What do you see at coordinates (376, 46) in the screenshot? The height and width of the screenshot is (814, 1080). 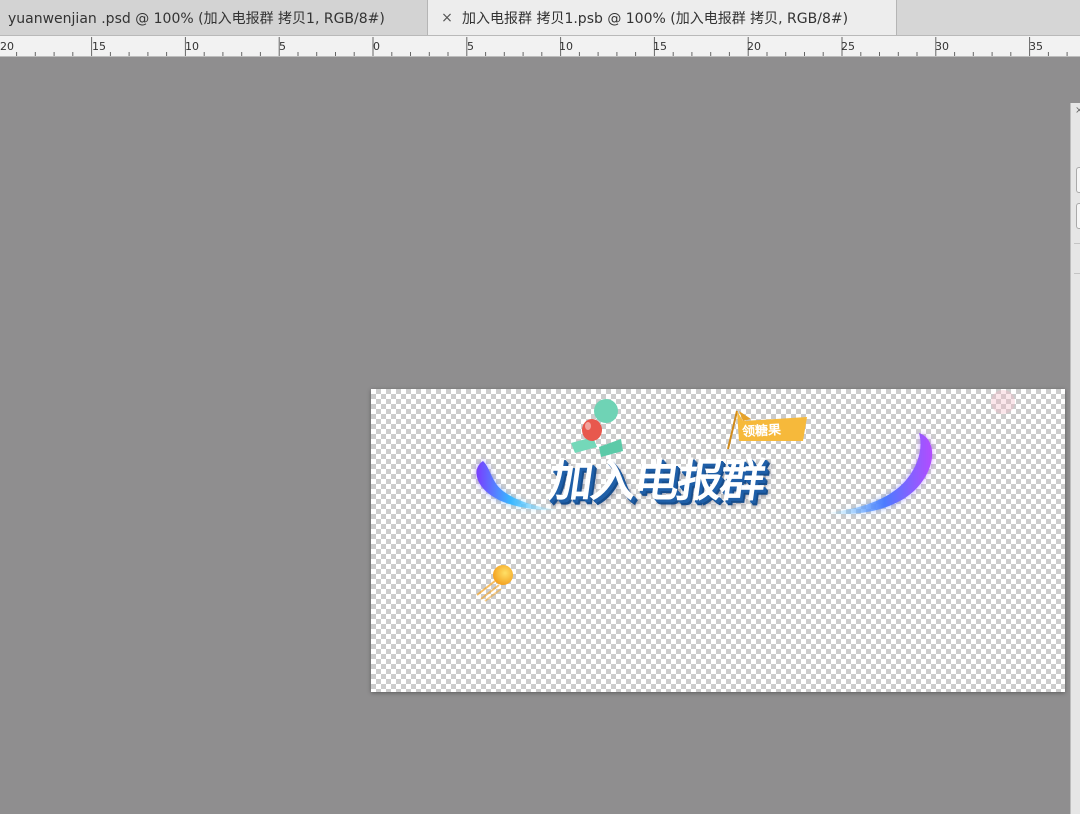 I see `ruler-label: 0` at bounding box center [376, 46].